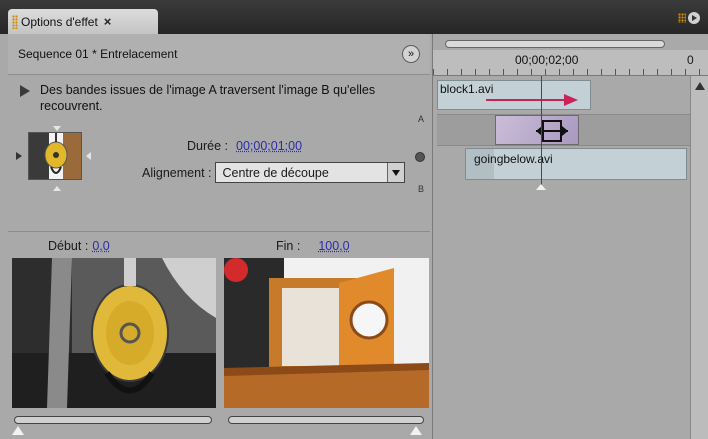  I want to click on transition-thumbnail-selector, so click(54, 161).